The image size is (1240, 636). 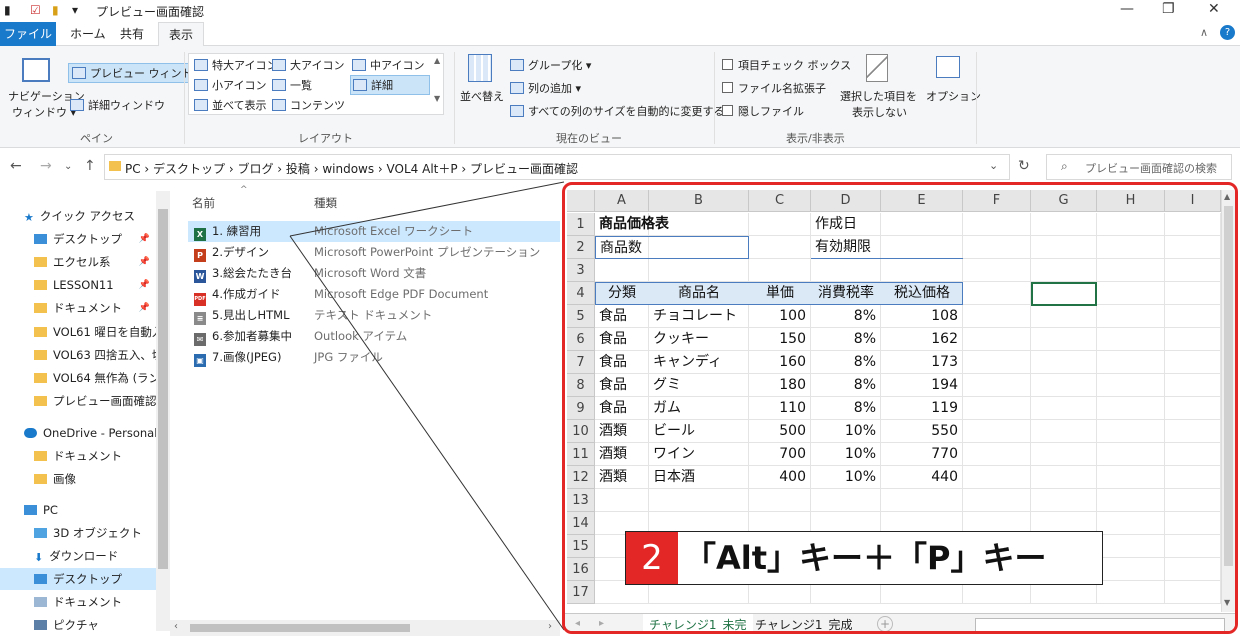 I want to click on item-count-label: 商品数, so click(x=672, y=247).